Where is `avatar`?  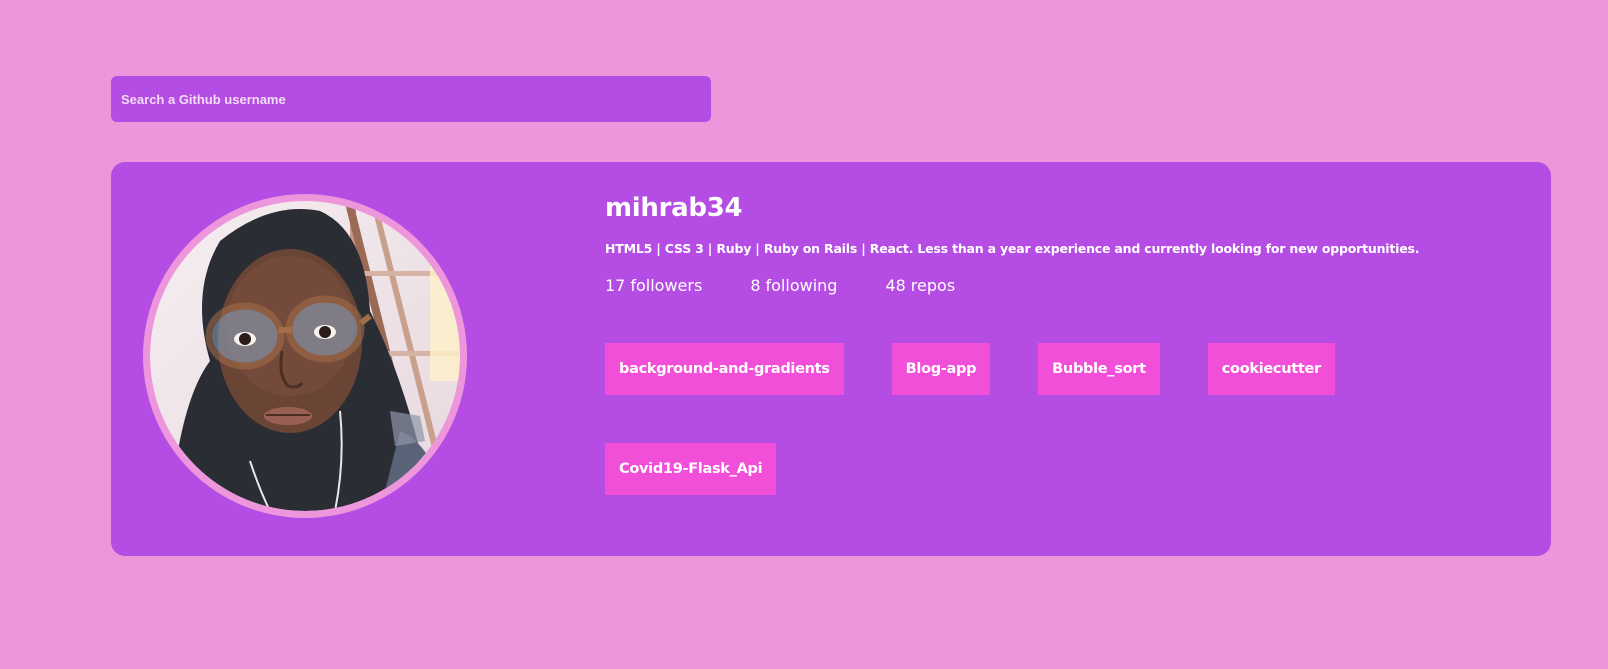
avatar is located at coordinates (305, 356).